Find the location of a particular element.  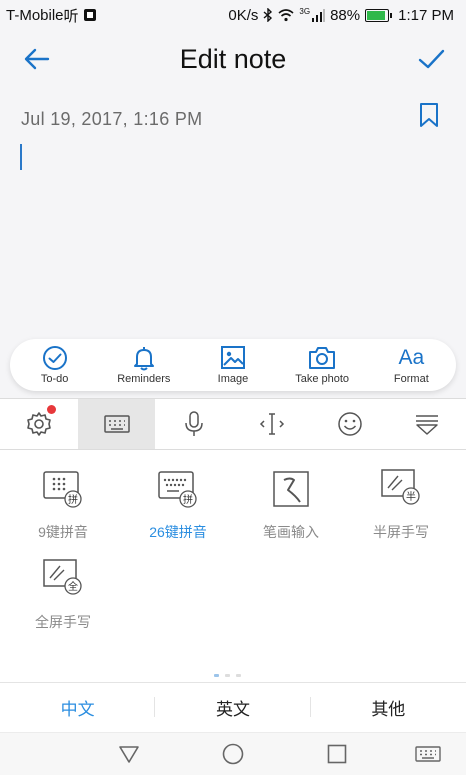

keyboard-settings-button is located at coordinates (39, 424).